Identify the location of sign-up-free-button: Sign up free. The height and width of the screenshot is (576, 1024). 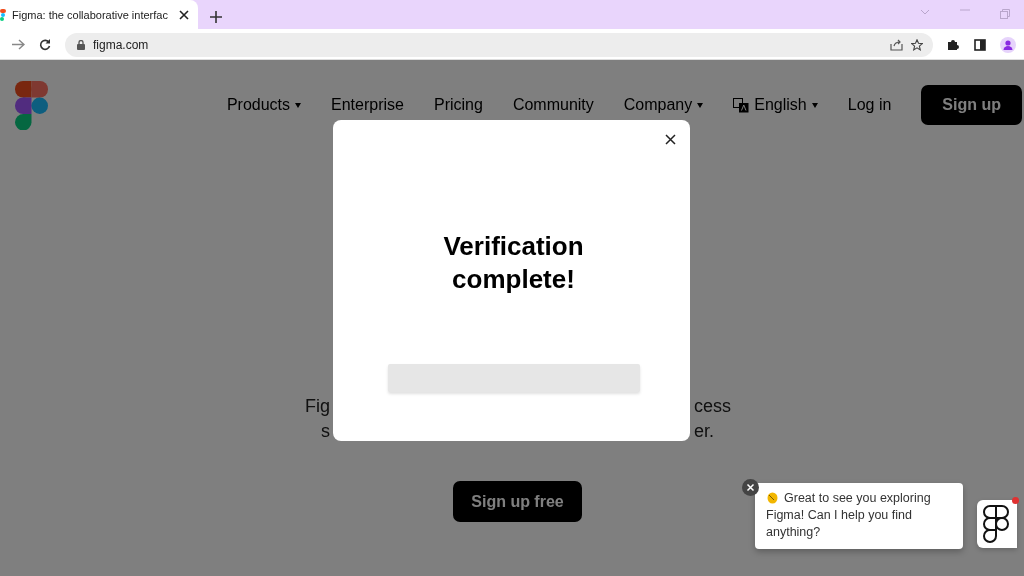
(517, 501).